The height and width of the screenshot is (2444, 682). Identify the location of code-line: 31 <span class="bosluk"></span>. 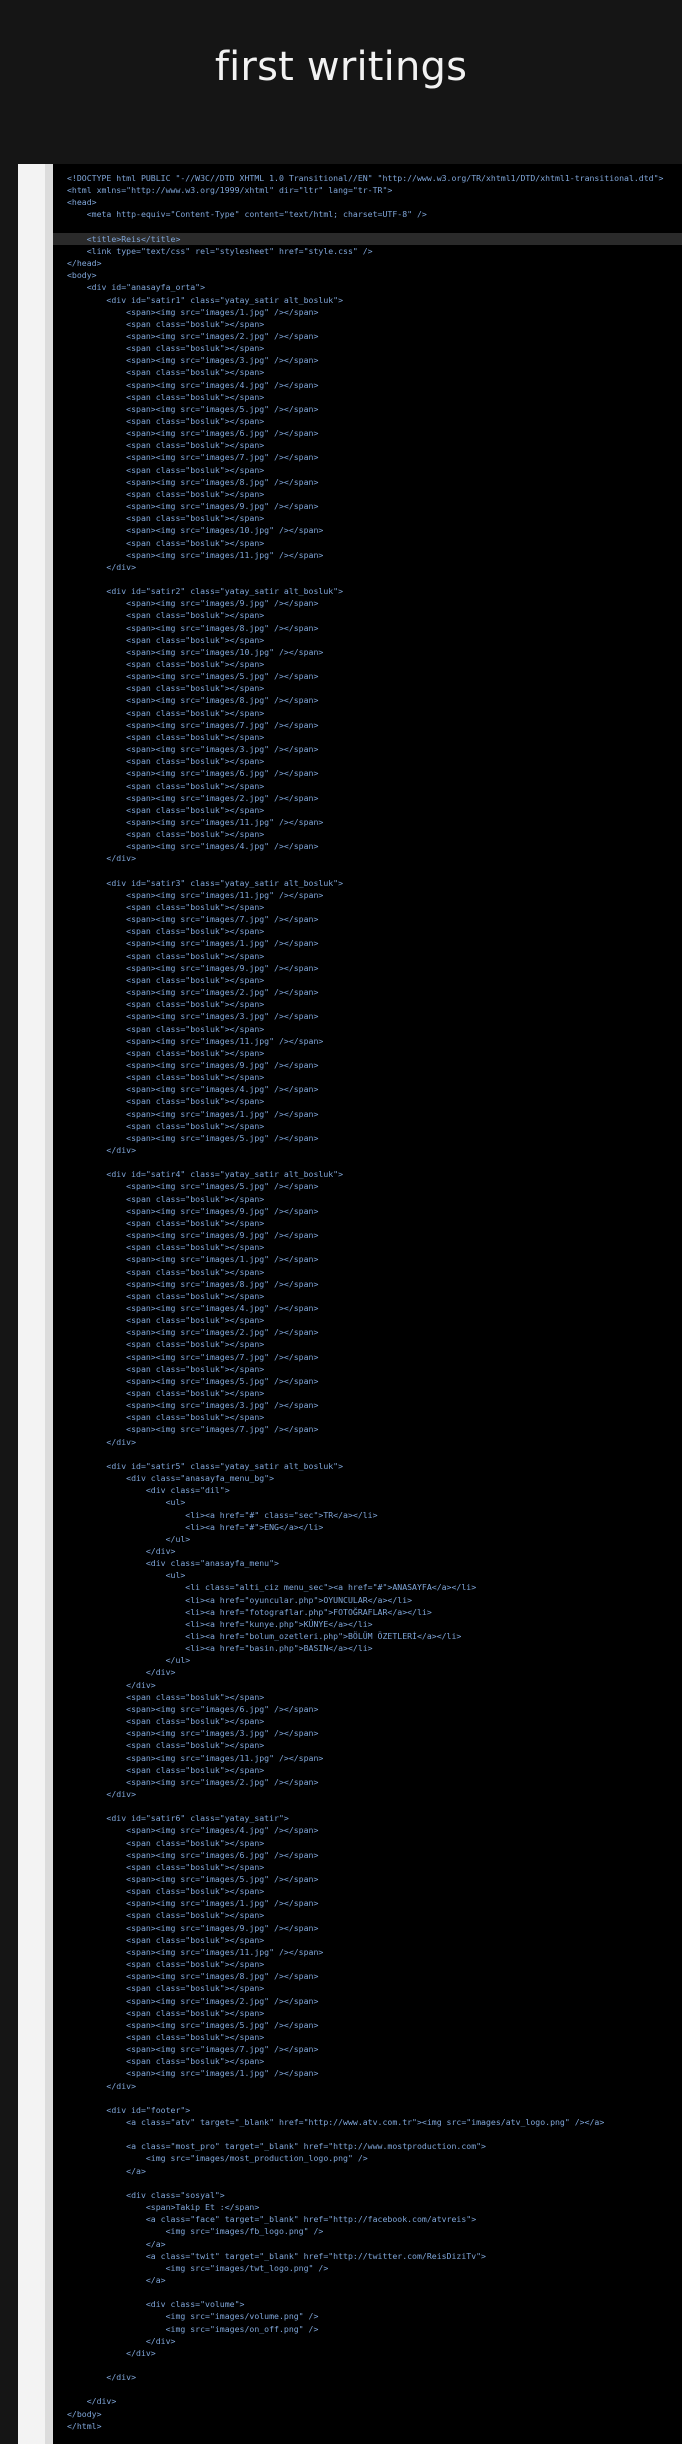
(367, 543).